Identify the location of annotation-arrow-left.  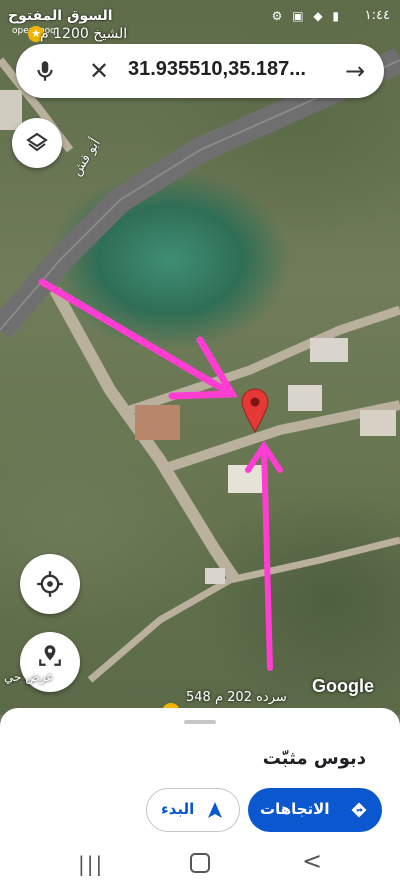
(138, 339).